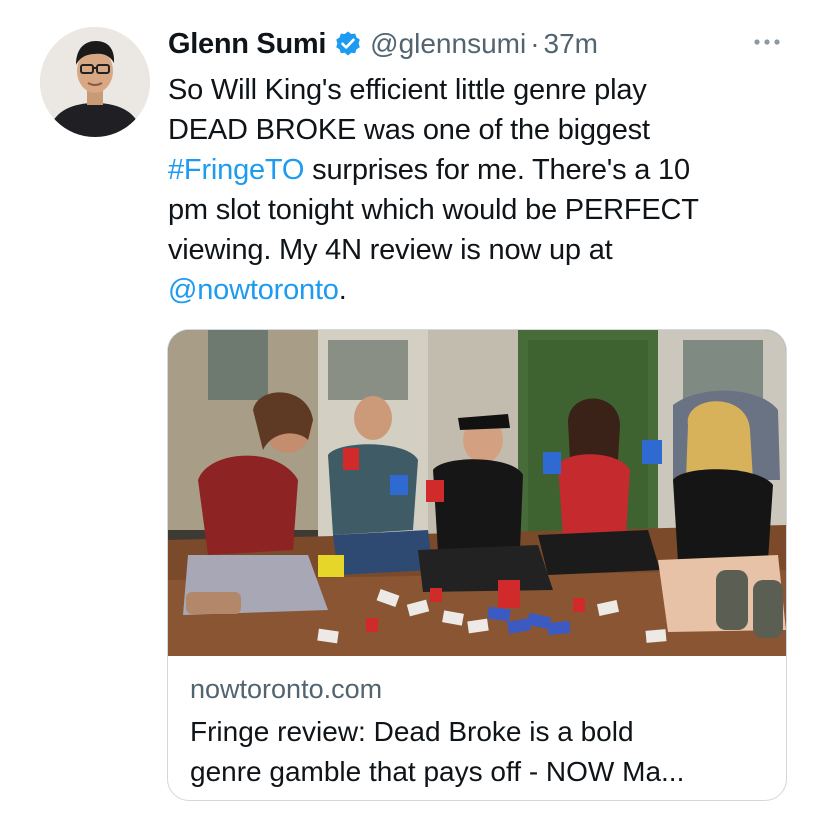 This screenshot has width=827, height=815. I want to click on verified-badge-icon, so click(348, 44).